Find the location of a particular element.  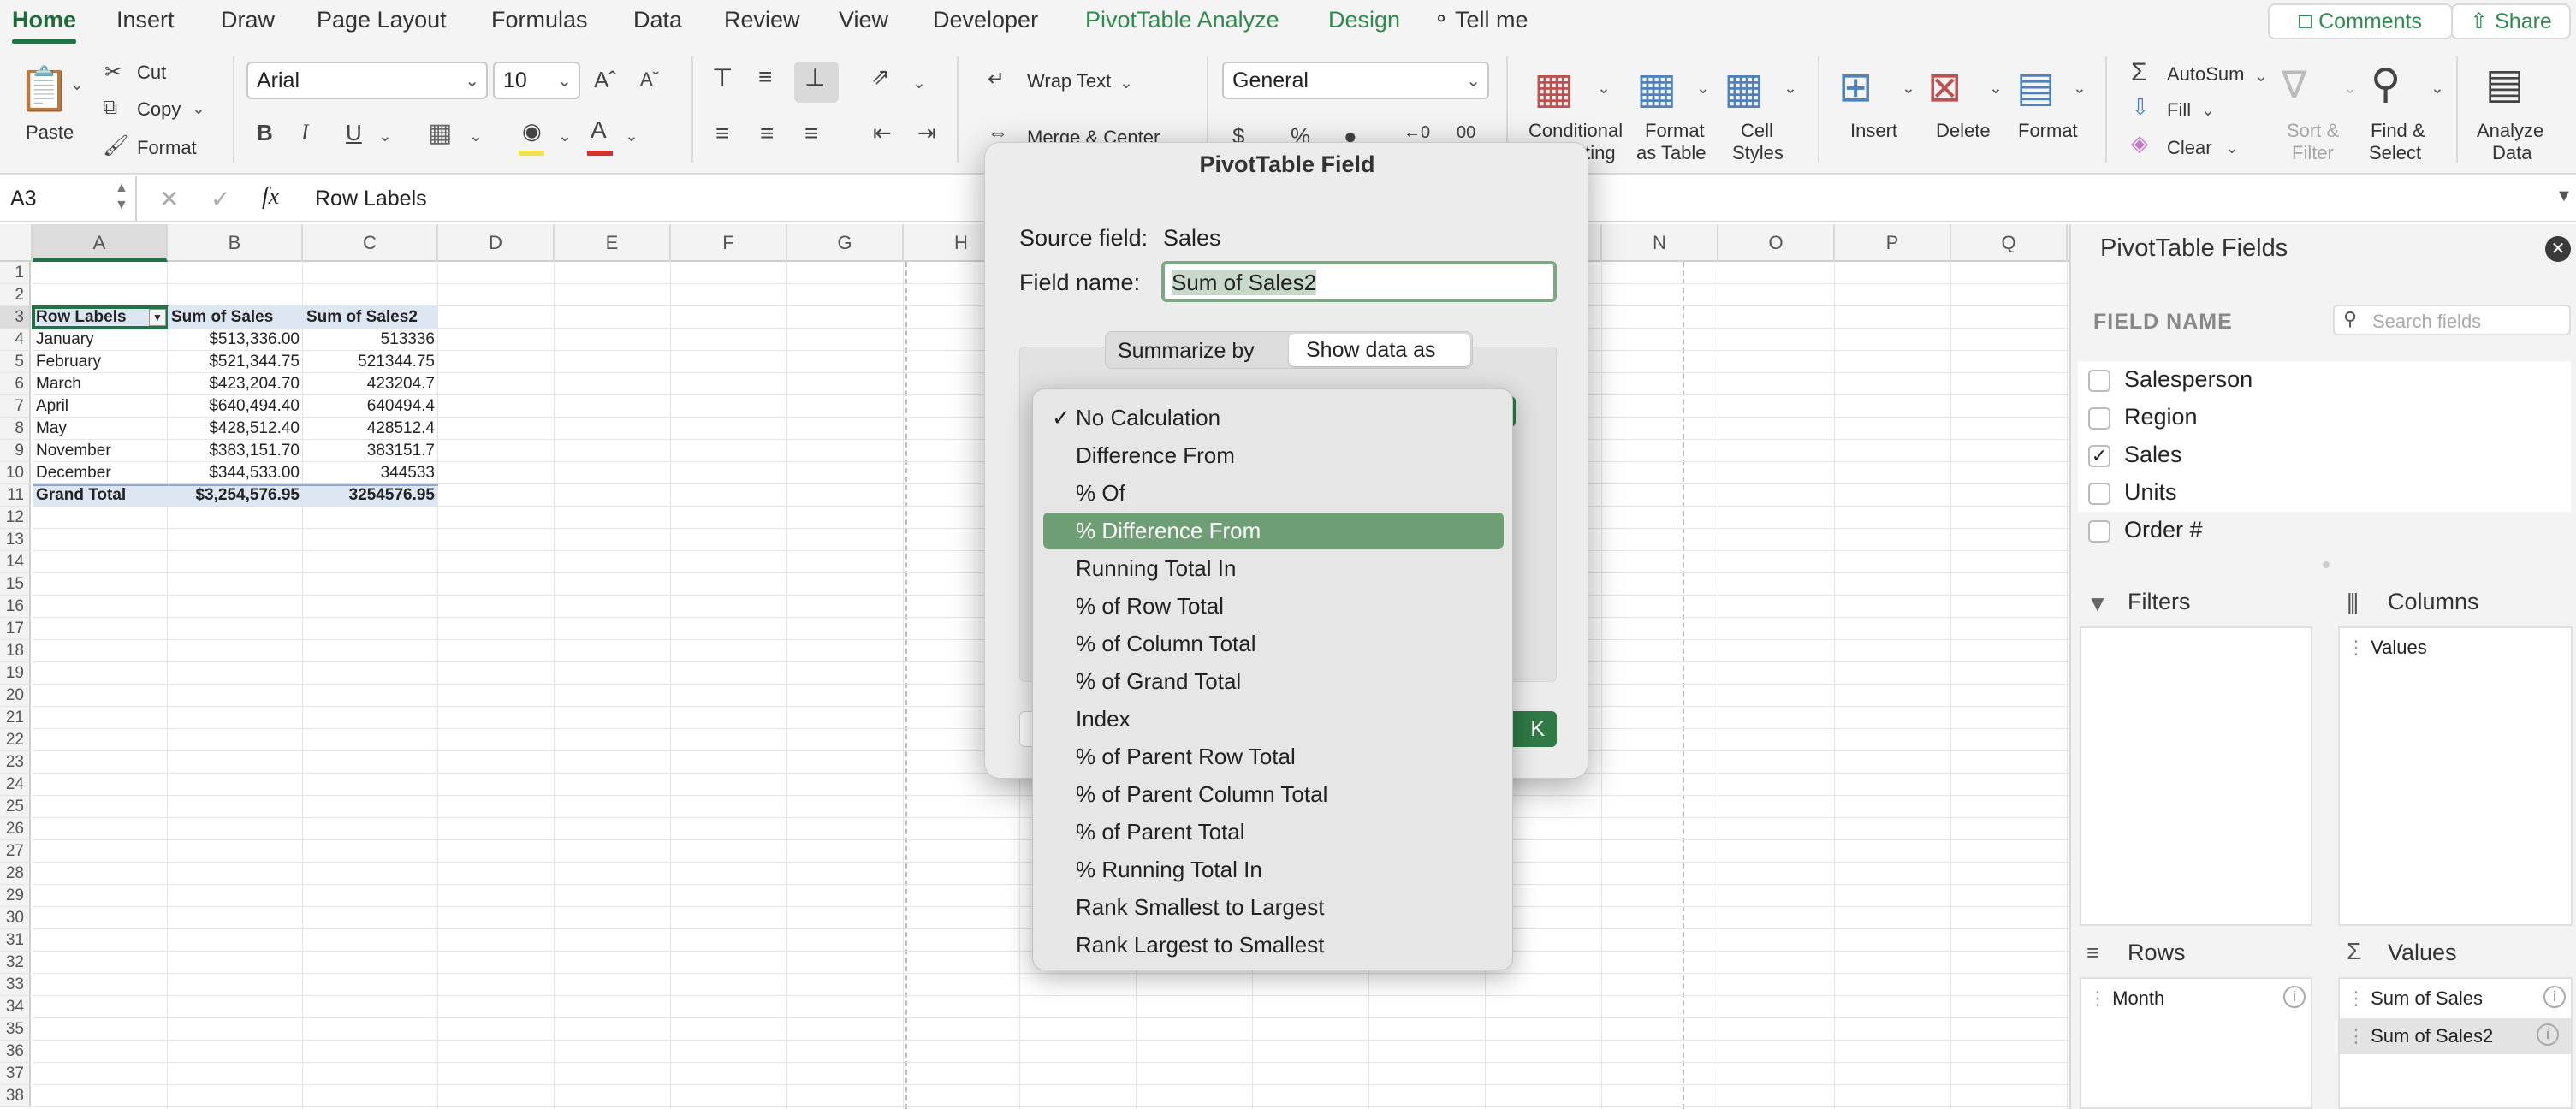

row-header: 34 is located at coordinates (15, 1007).